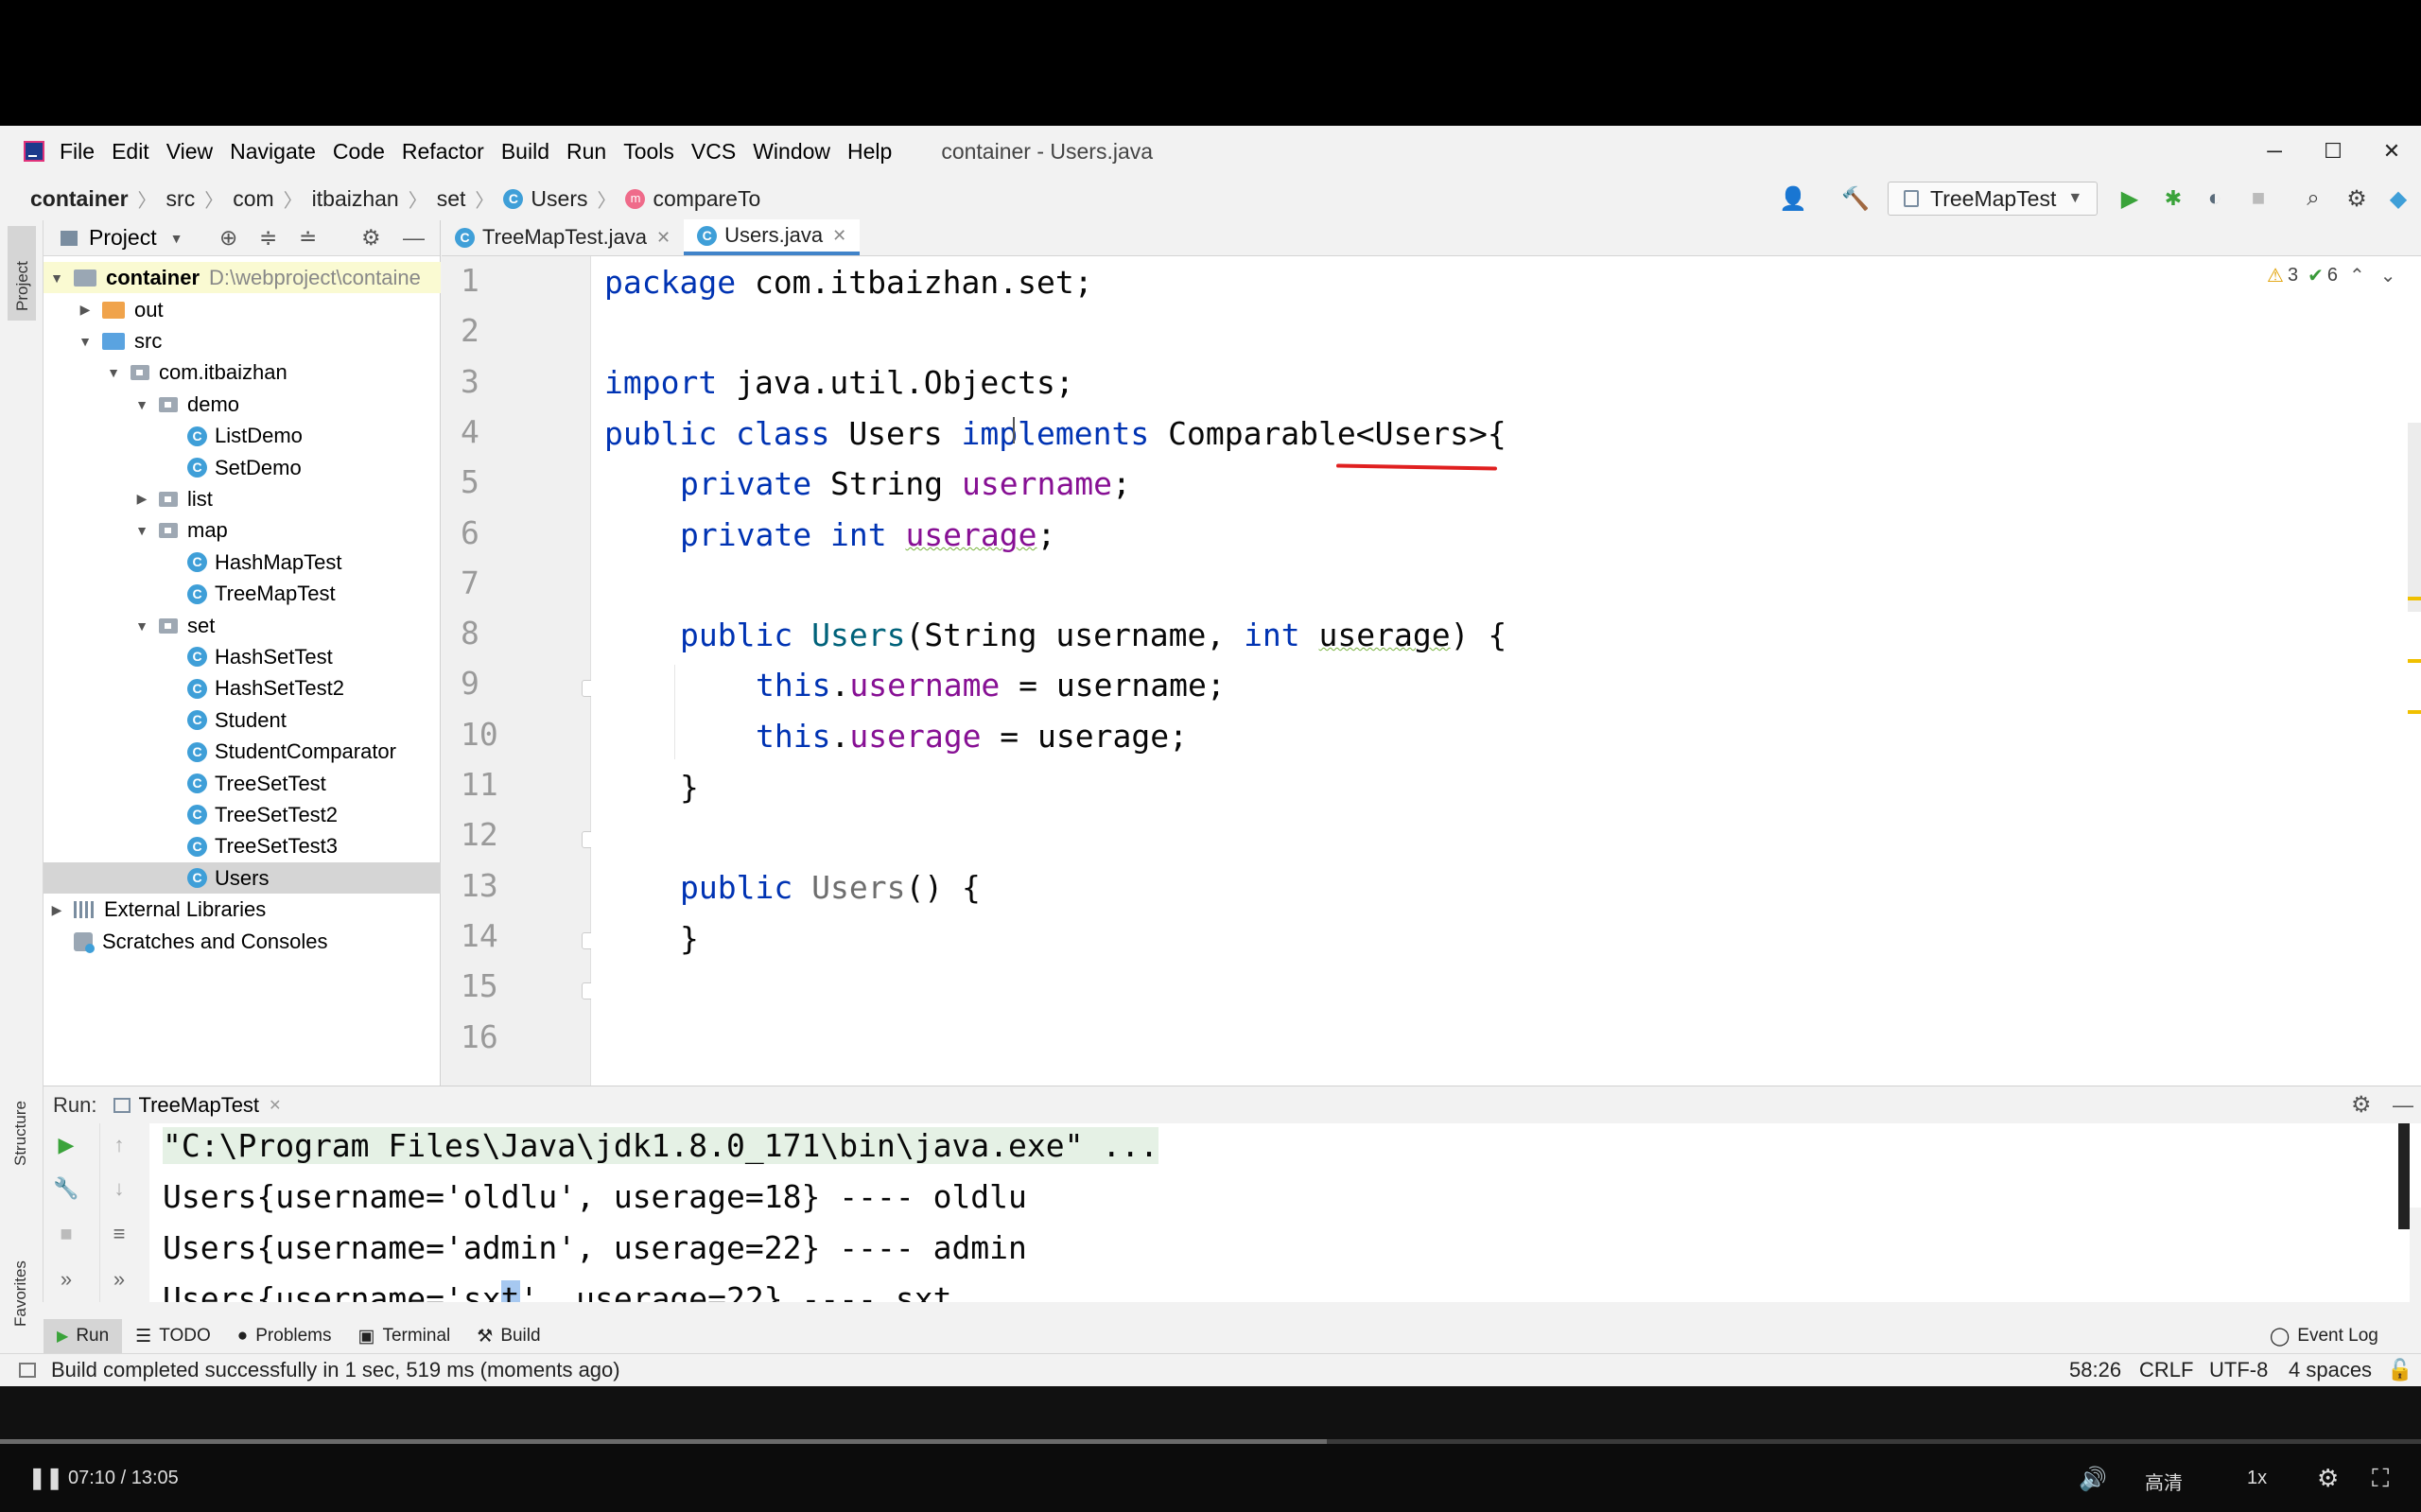 The height and width of the screenshot is (1512, 2421). I want to click on volume-icon: 🔊, so click(2093, 1479).